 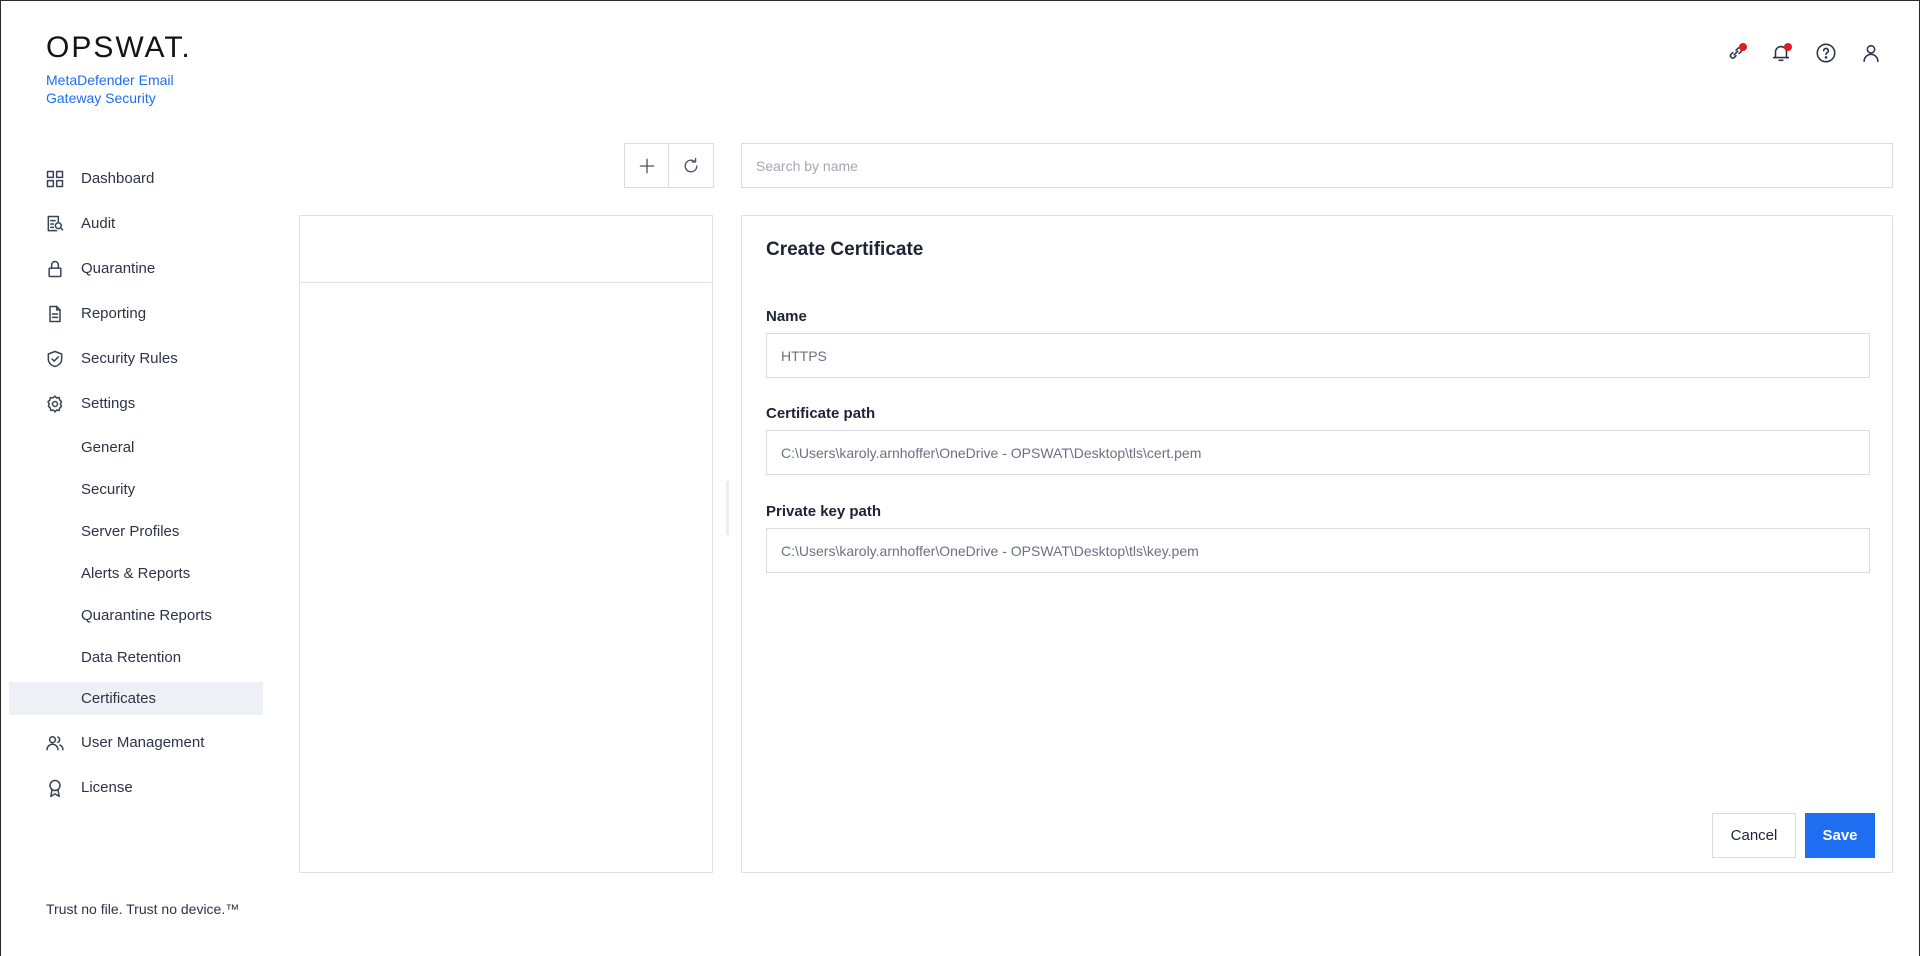 What do you see at coordinates (118, 268) in the screenshot?
I see `sidebar-item-label: Quarantine` at bounding box center [118, 268].